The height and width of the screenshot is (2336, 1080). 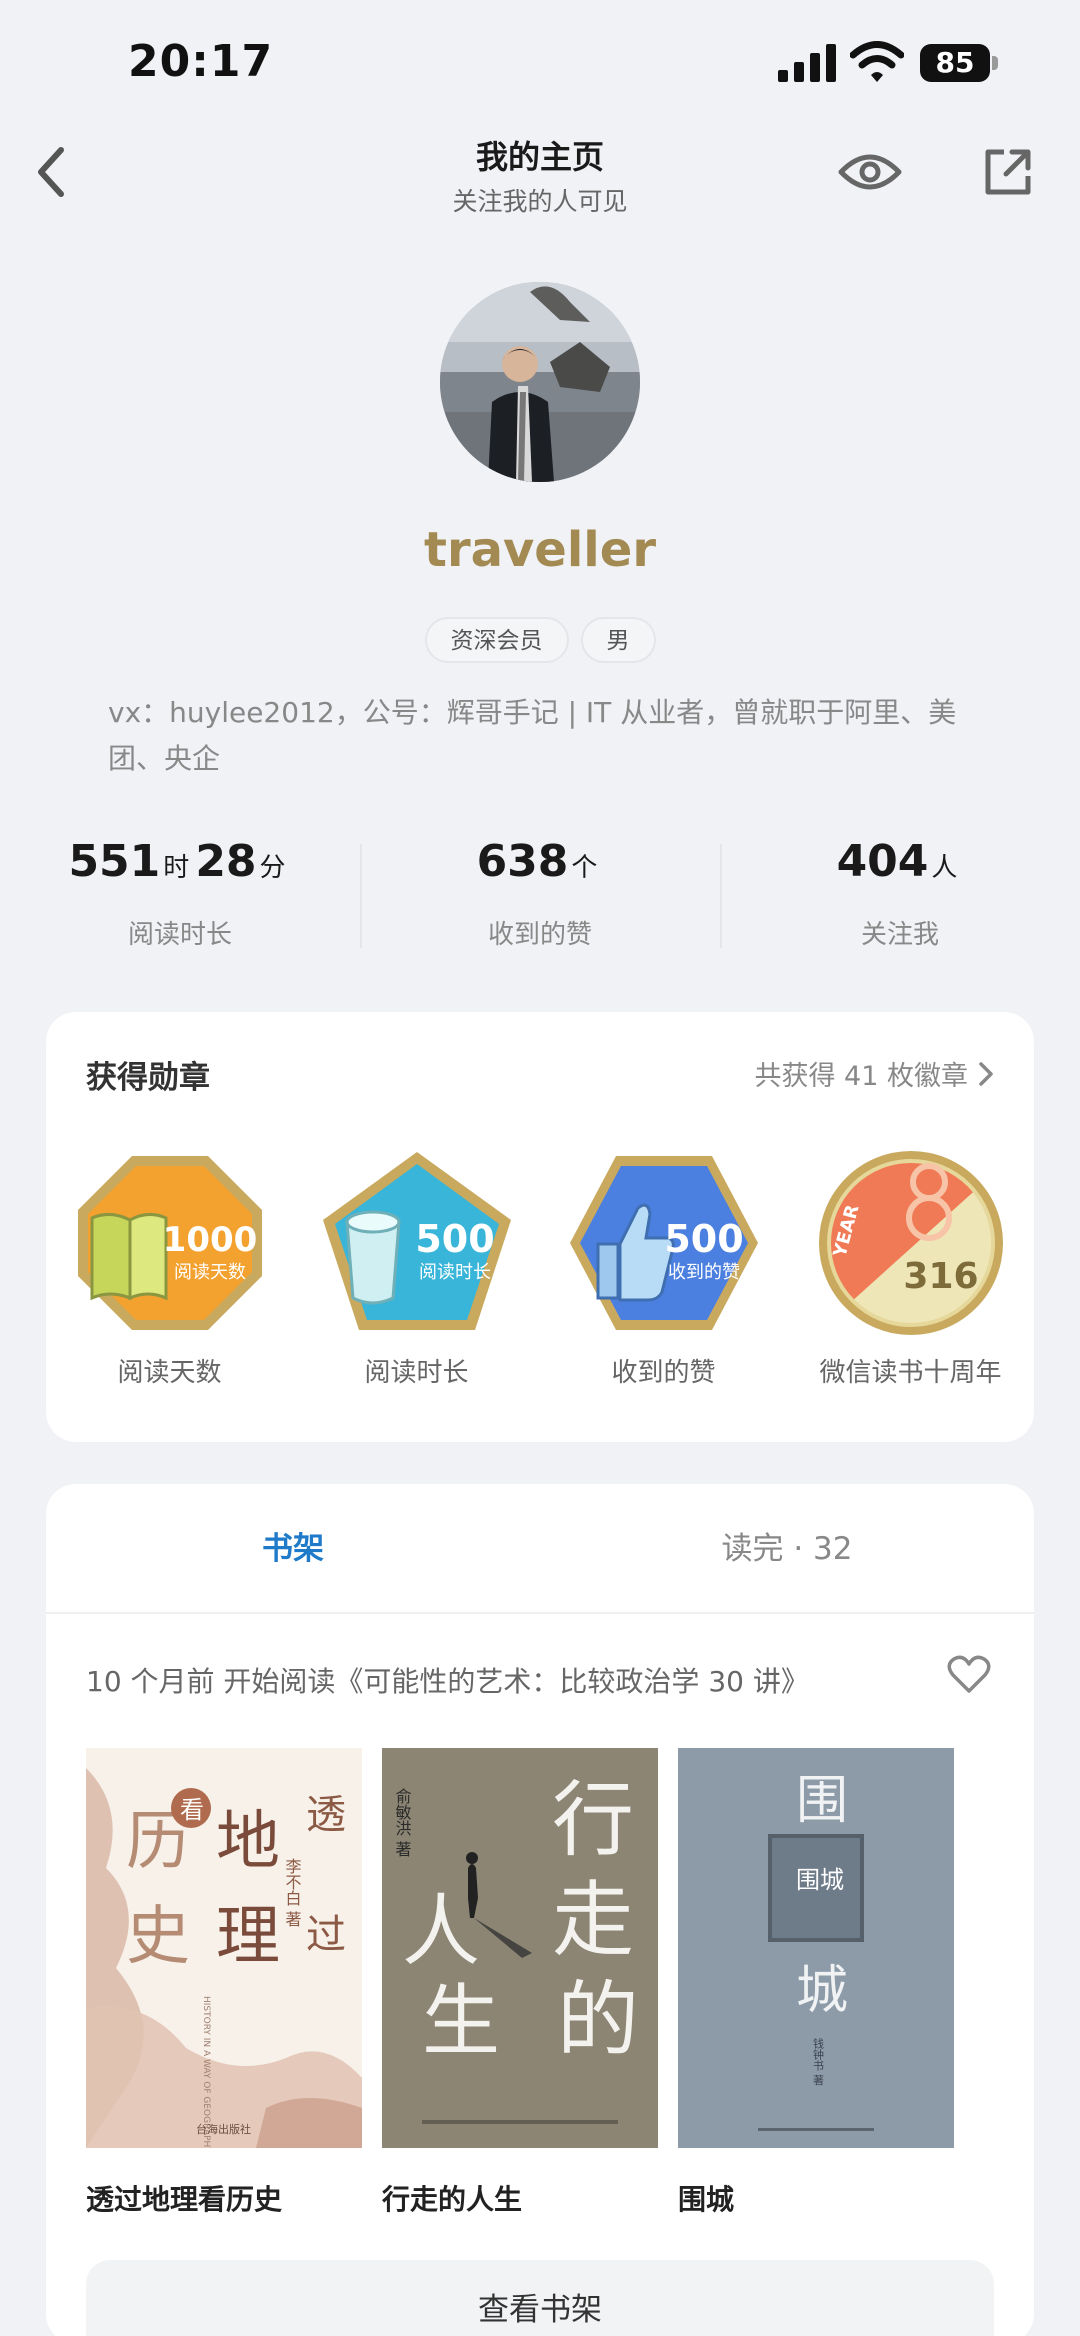 What do you see at coordinates (520, 1948) in the screenshot?
I see `book-cover-art: 行 走 的 人 生 俞敏洪 著` at bounding box center [520, 1948].